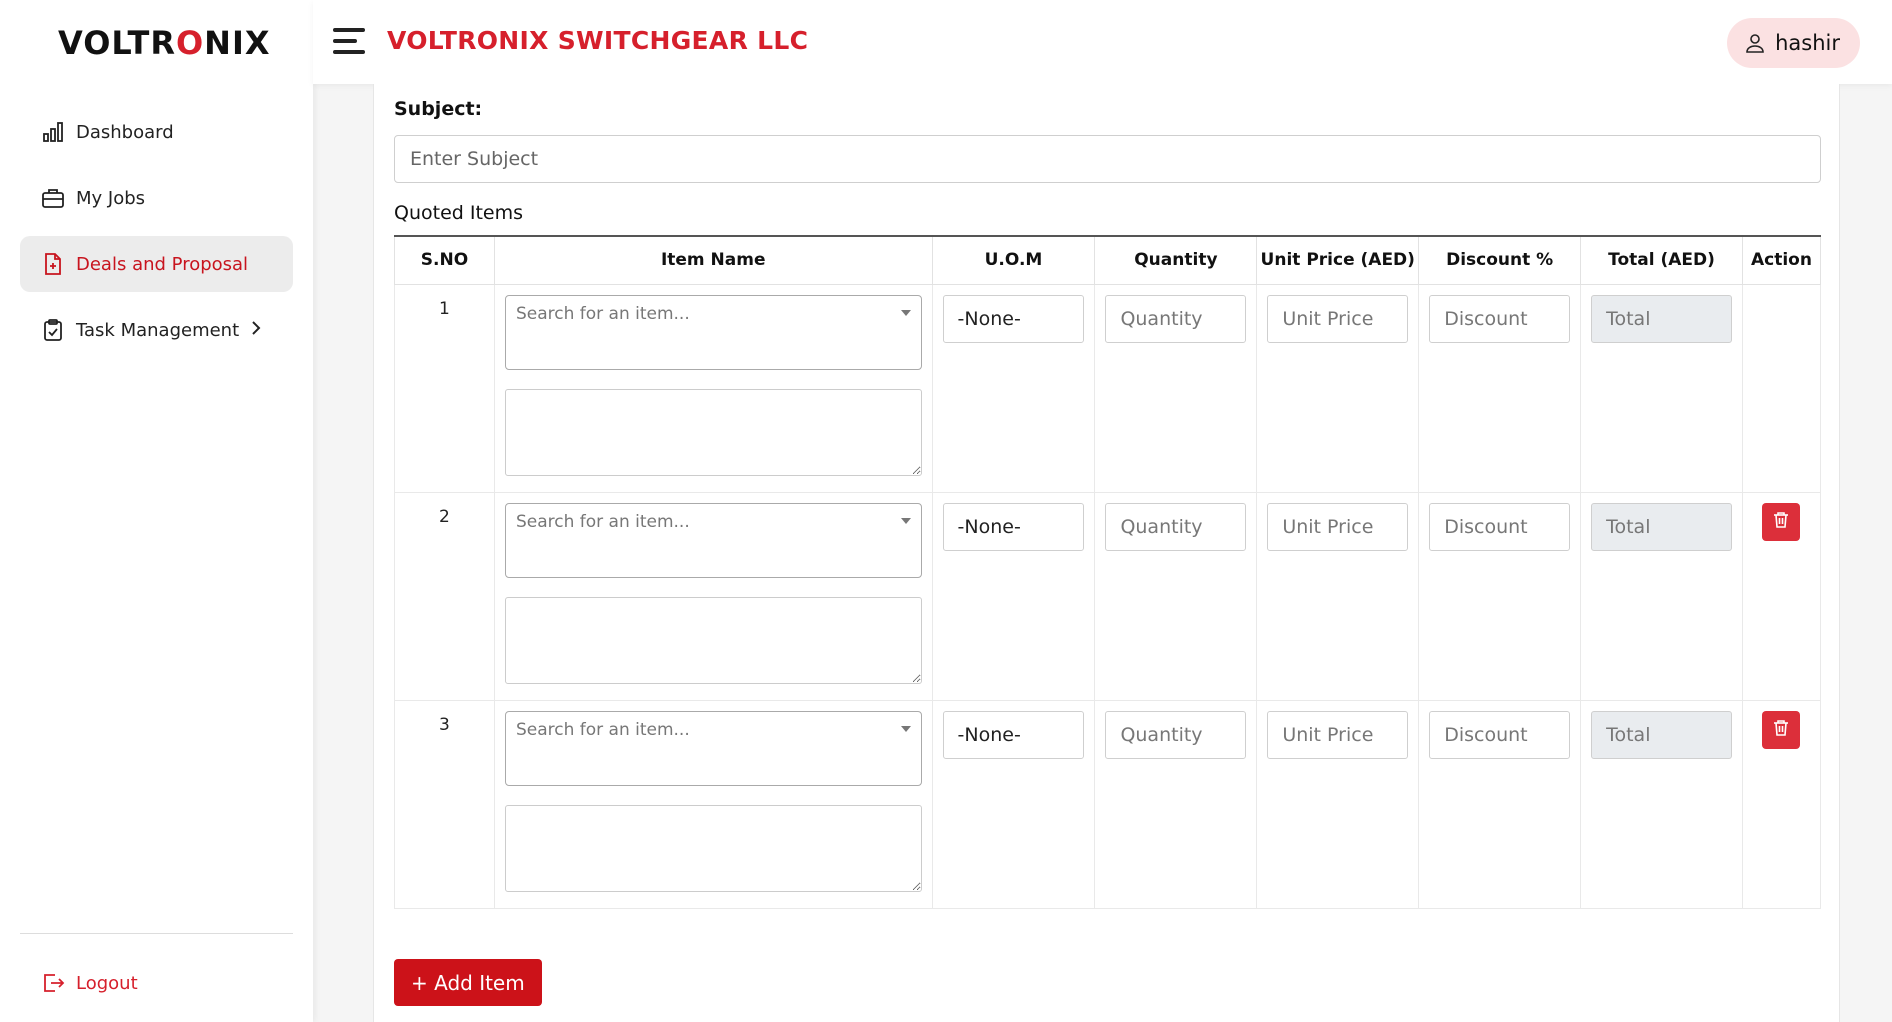 The height and width of the screenshot is (1022, 1892). Describe the element at coordinates (444, 804) in the screenshot. I see `row-sno: 3` at that location.